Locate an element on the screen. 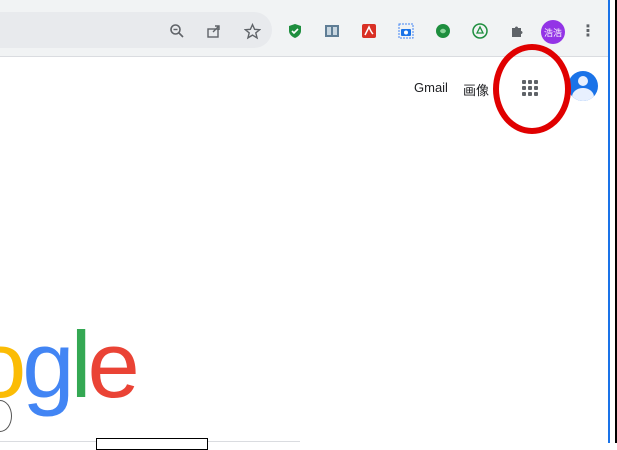 The image size is (617, 450). avatar-head is located at coordinates (583, 81).